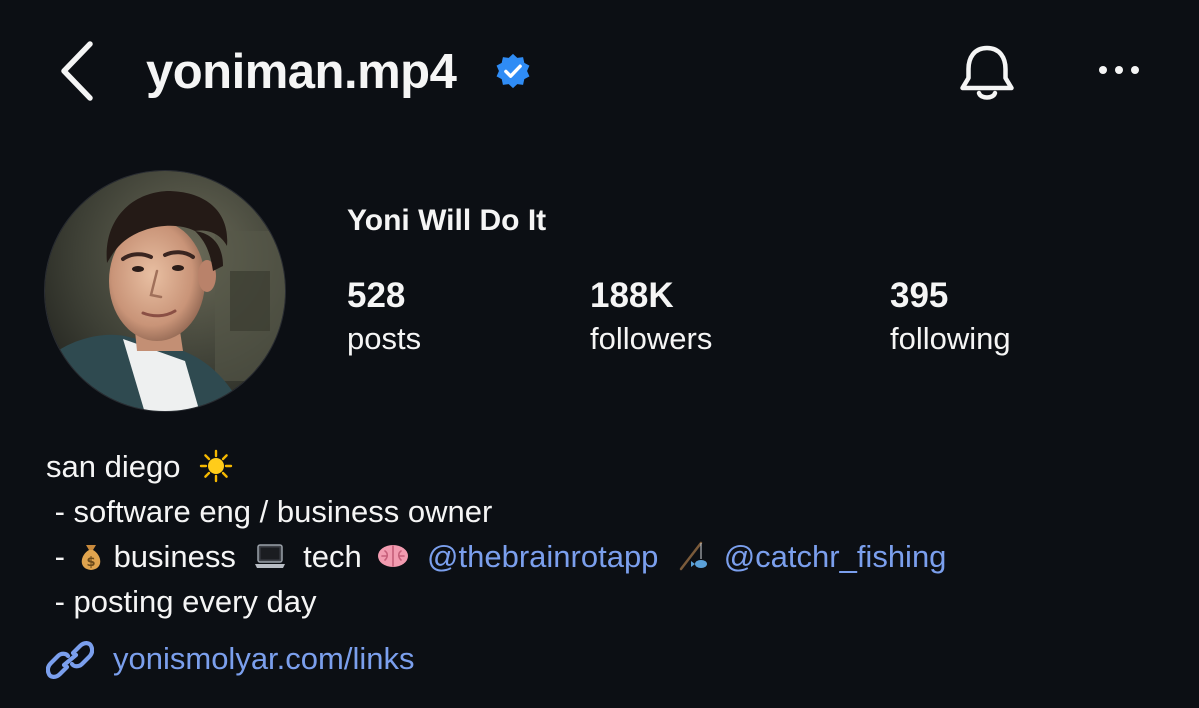  I want to click on profile-username: yoniman.mp4, so click(301, 72).